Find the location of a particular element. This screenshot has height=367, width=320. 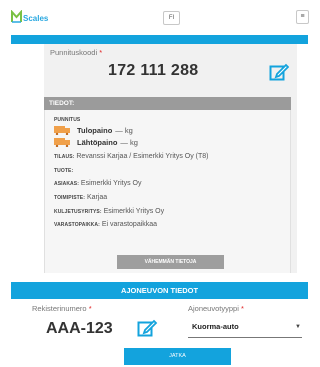

outbound-weight-label: Lähtöpaino is located at coordinates (97, 142).